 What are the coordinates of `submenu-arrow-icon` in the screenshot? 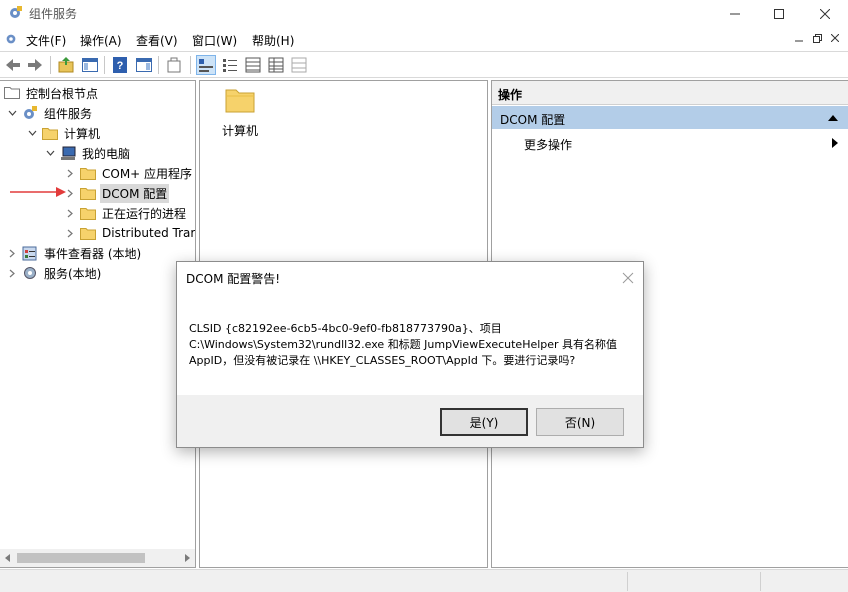 It's located at (835, 143).